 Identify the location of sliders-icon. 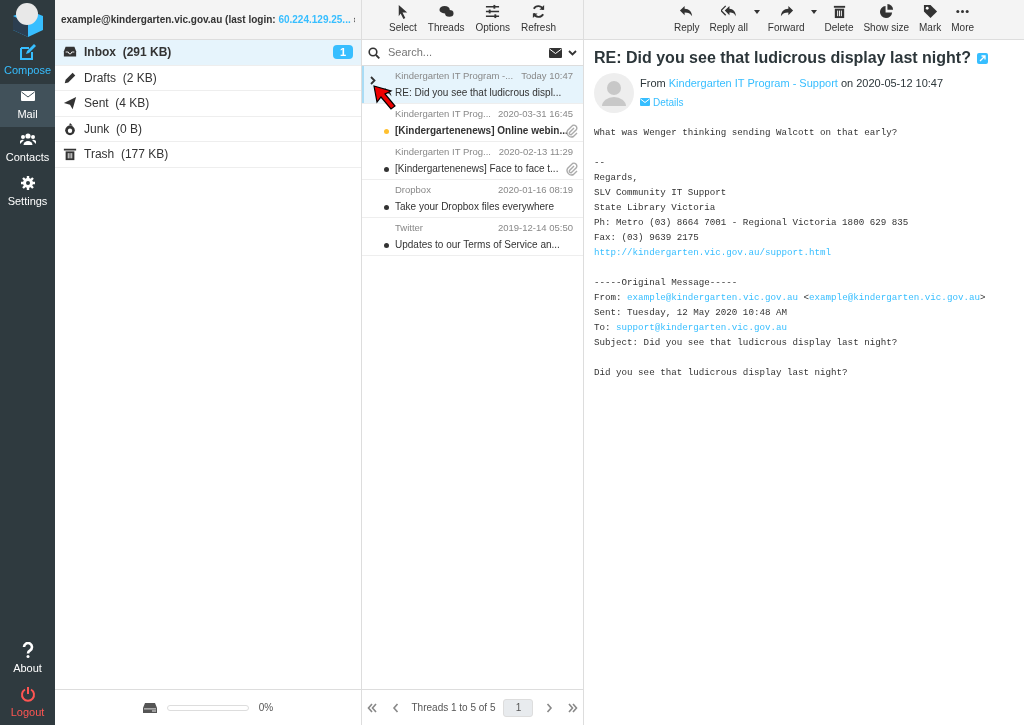
(493, 11).